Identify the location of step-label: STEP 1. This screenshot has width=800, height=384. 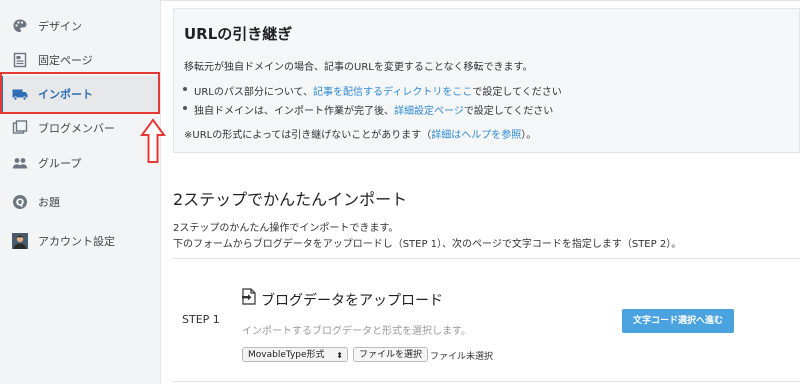
(201, 319).